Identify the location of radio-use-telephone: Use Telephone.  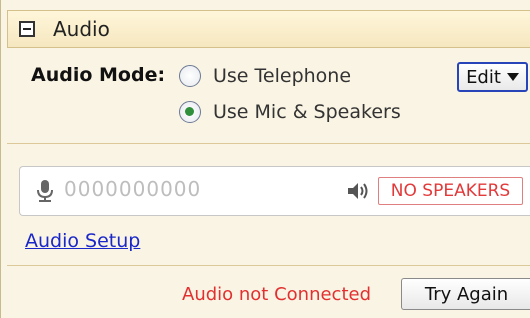
(265, 76).